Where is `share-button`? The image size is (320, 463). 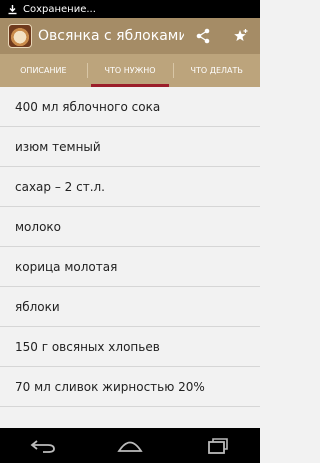
share-button is located at coordinates (203, 36).